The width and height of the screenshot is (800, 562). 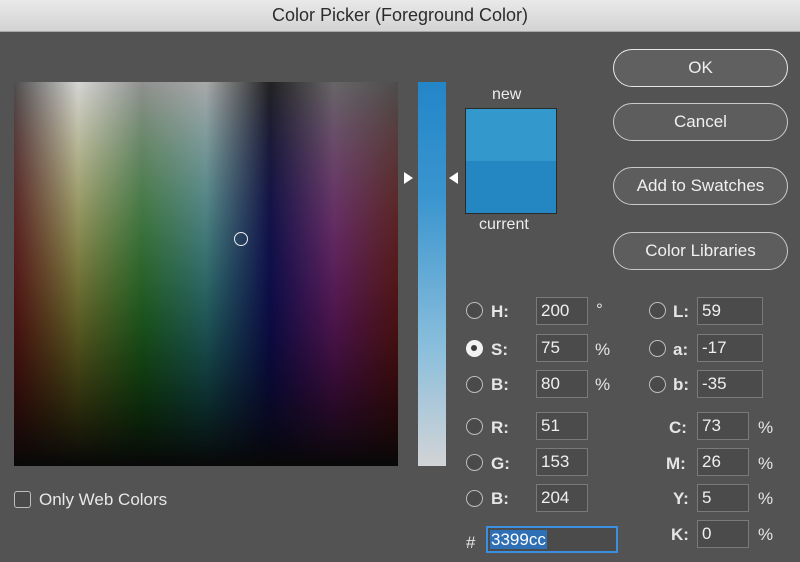 I want to click on black-label: K:, so click(x=680, y=534).